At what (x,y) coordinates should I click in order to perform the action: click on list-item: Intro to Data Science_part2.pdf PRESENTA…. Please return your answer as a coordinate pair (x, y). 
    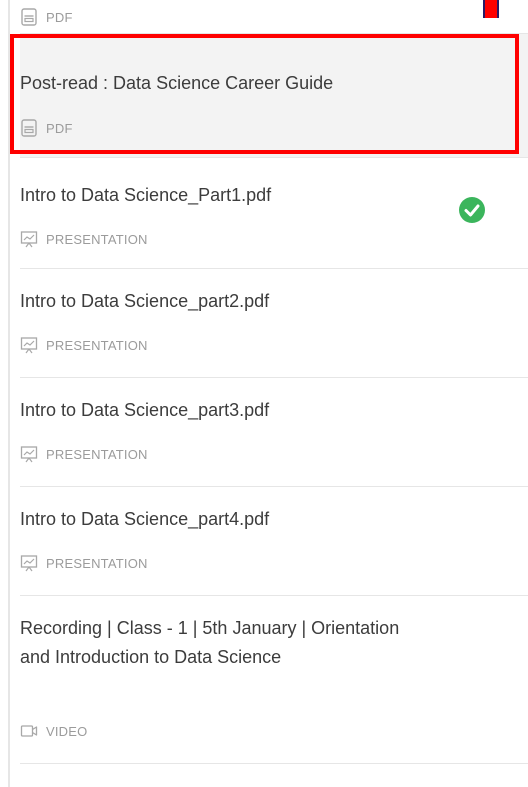
    Looking at the image, I should click on (274, 323).